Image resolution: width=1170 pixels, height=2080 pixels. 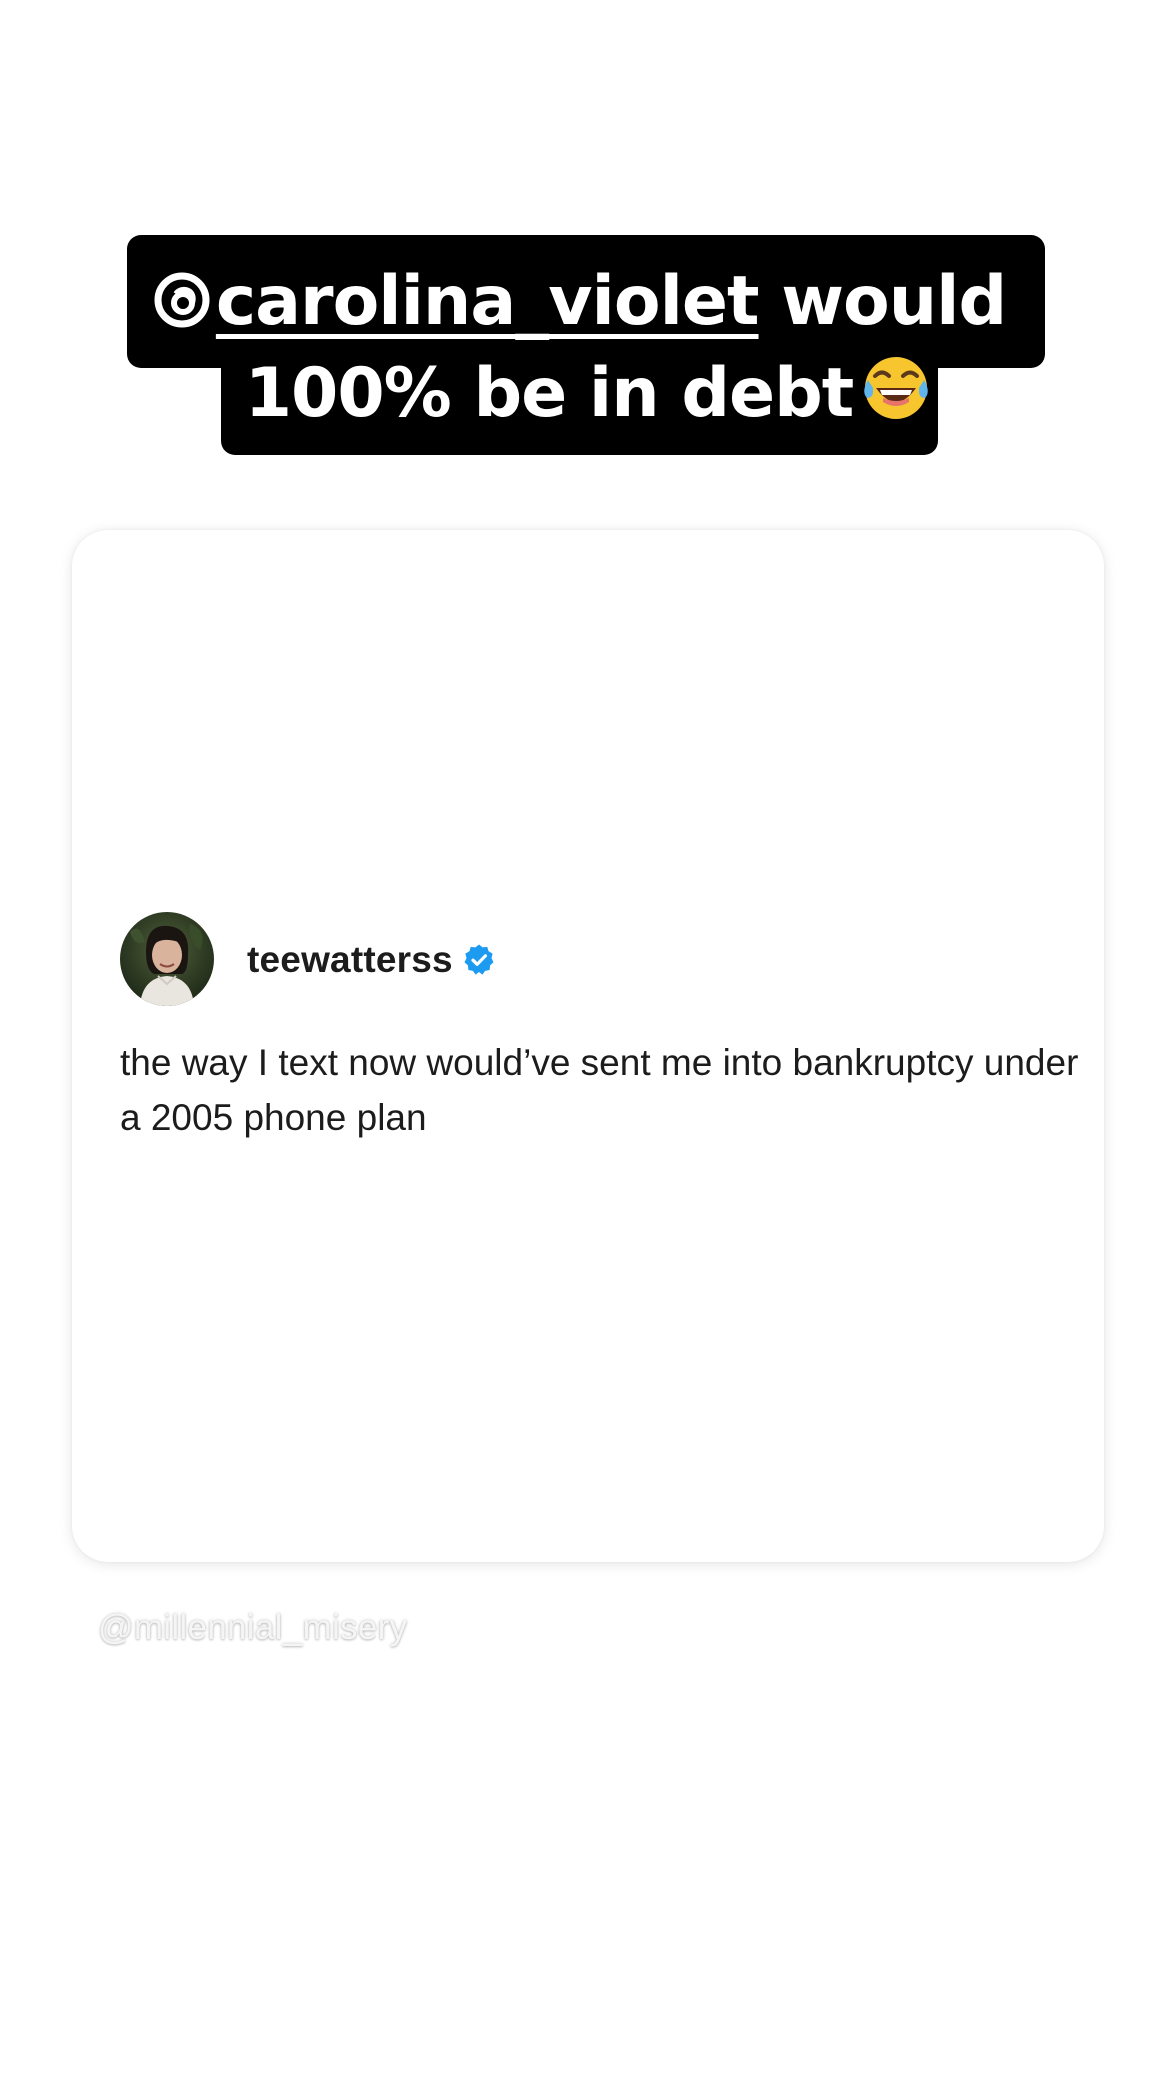 What do you see at coordinates (350, 960) in the screenshot?
I see `post-username: teewatterss` at bounding box center [350, 960].